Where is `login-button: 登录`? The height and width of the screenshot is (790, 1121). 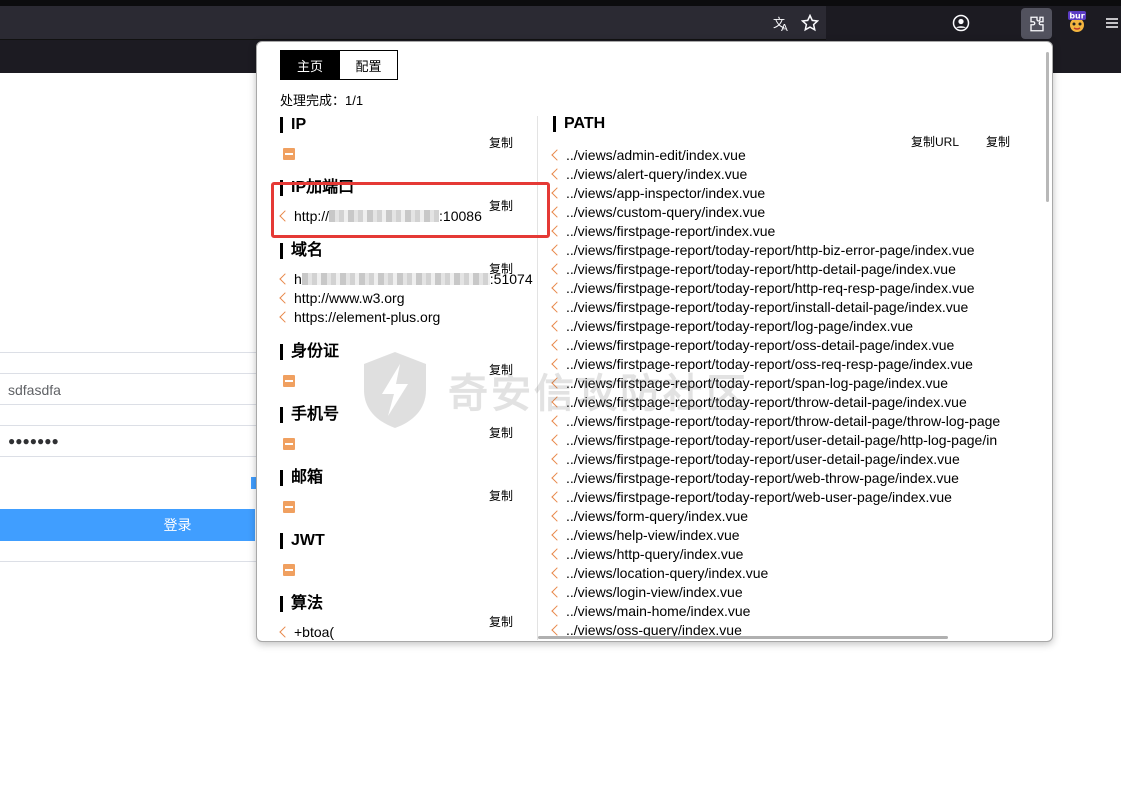
login-button: 登录 is located at coordinates (127, 525).